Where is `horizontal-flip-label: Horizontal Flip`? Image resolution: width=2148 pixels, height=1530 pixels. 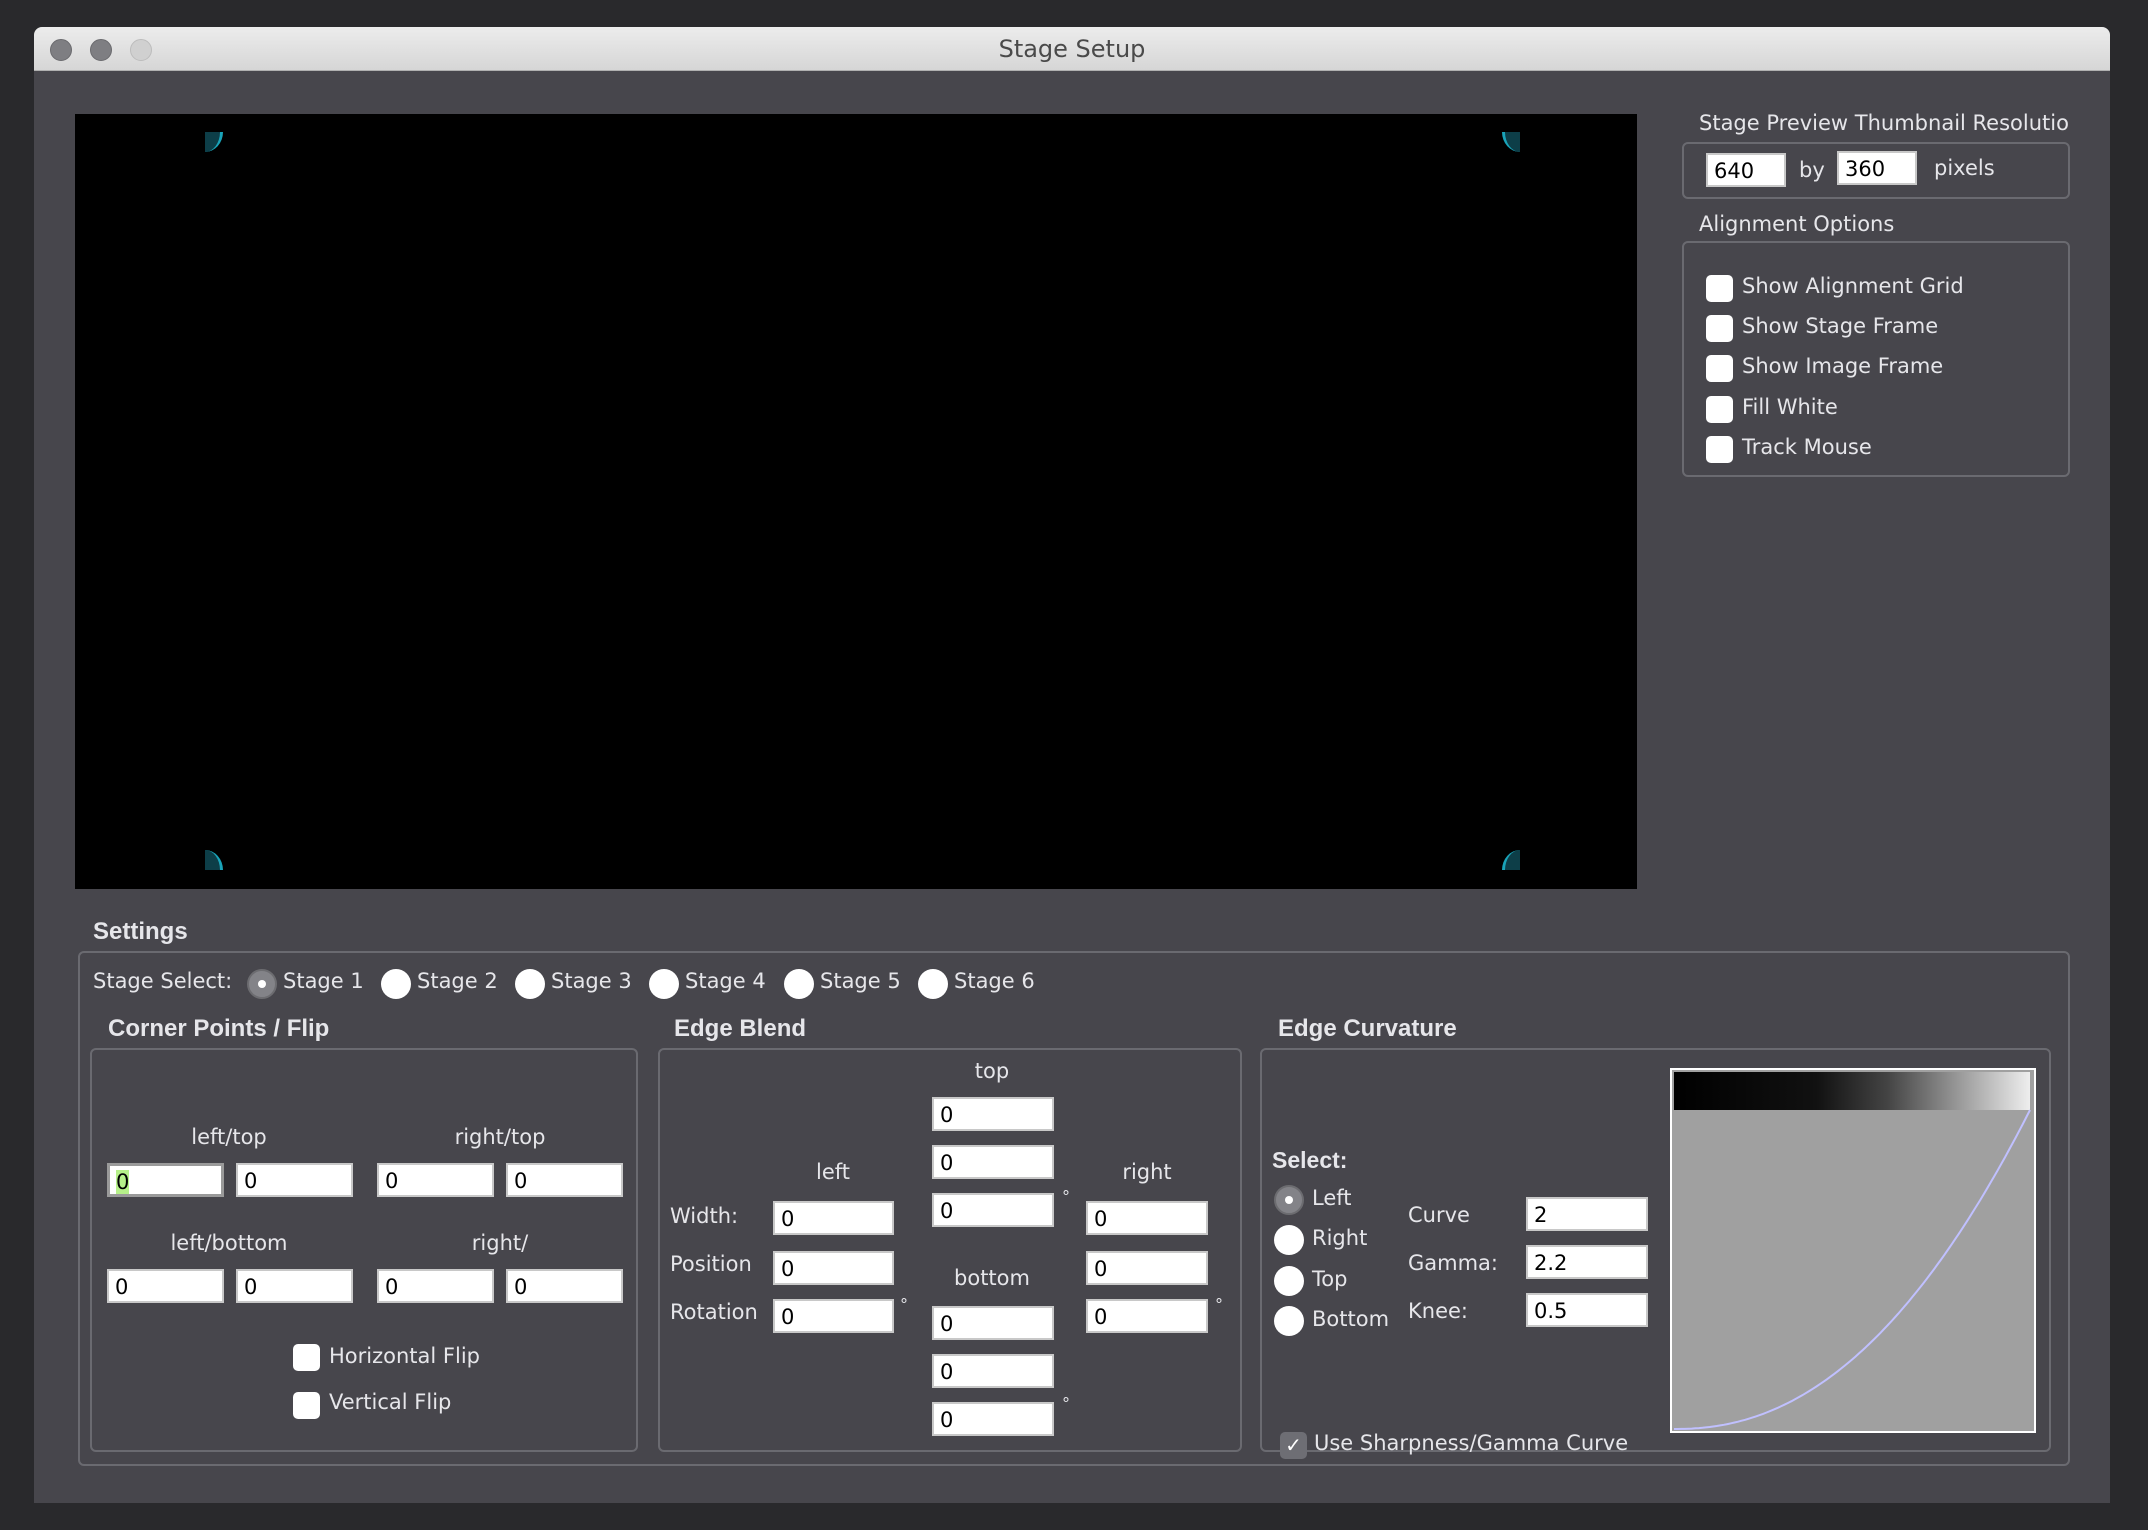 horizontal-flip-label: Horizontal Flip is located at coordinates (404, 1356).